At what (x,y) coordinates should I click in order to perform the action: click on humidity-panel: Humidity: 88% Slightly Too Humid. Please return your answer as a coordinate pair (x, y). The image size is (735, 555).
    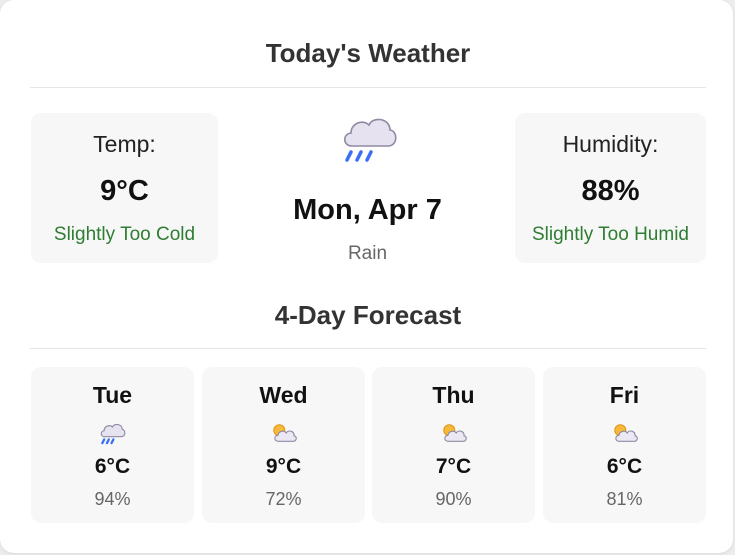
    Looking at the image, I should click on (610, 188).